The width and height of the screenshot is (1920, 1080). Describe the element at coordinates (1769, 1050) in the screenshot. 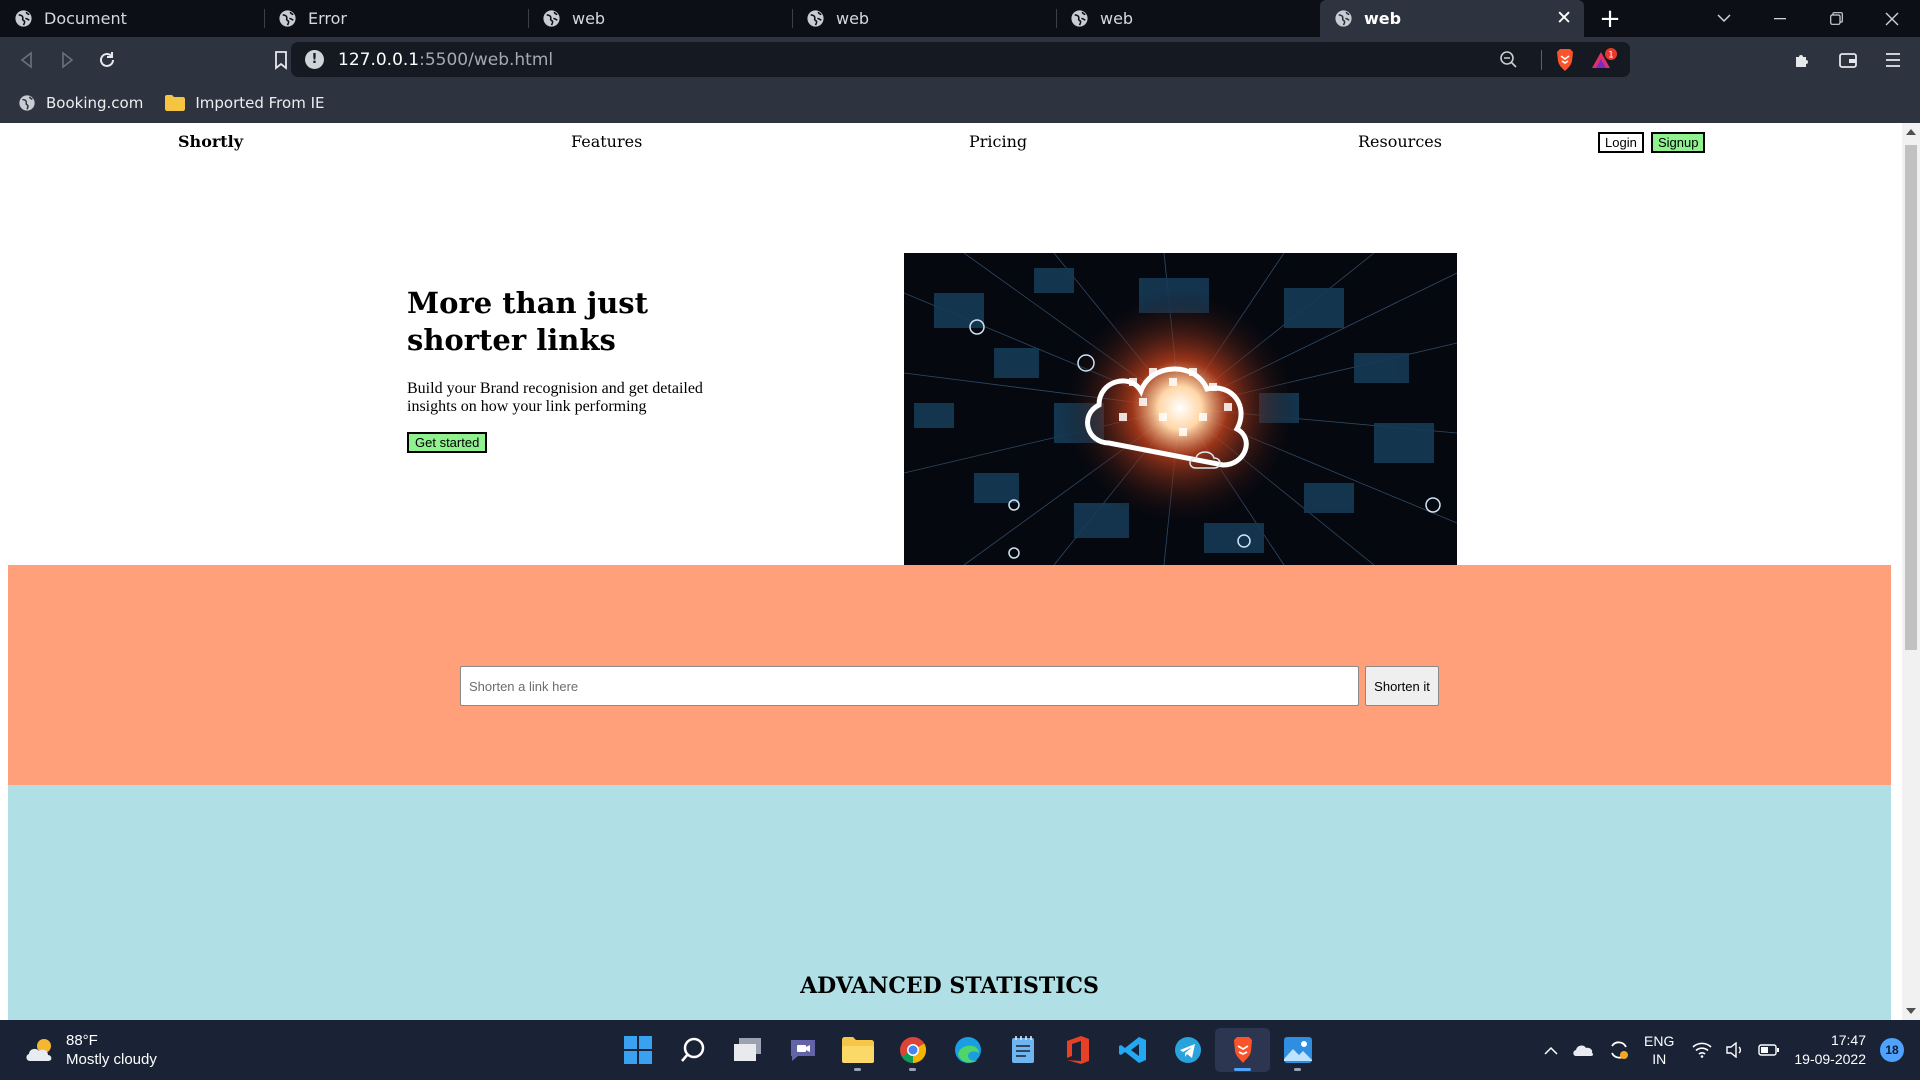

I see `battery-icon` at that location.